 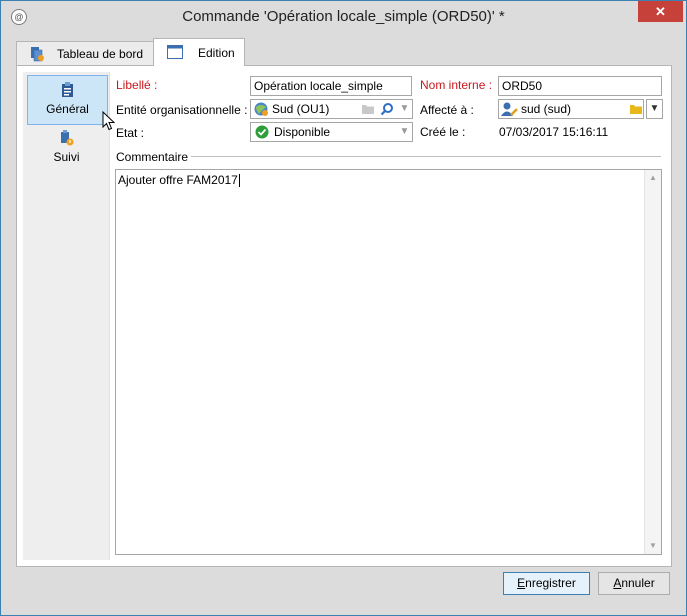 What do you see at coordinates (302, 132) in the screenshot?
I see `etat-value: Disponible` at bounding box center [302, 132].